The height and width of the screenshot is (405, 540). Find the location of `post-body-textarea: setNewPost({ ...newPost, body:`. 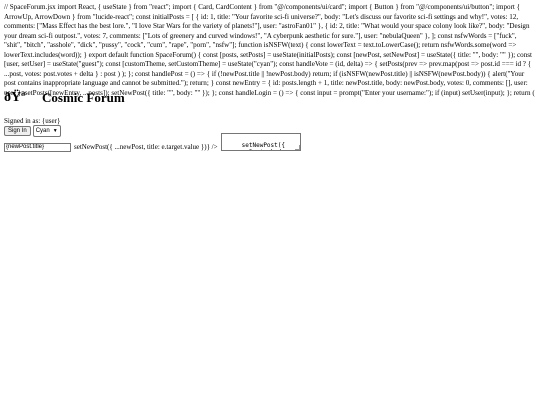

post-body-textarea: setNewPost({ ...newPost, body: is located at coordinates (260, 142).